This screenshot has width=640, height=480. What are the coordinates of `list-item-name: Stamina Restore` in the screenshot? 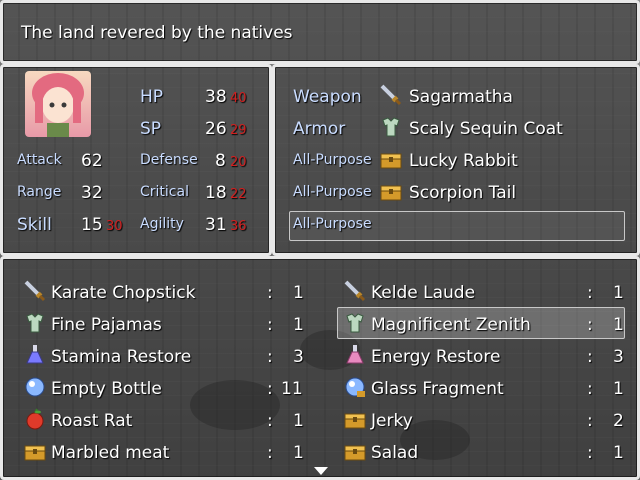 It's located at (121, 357).